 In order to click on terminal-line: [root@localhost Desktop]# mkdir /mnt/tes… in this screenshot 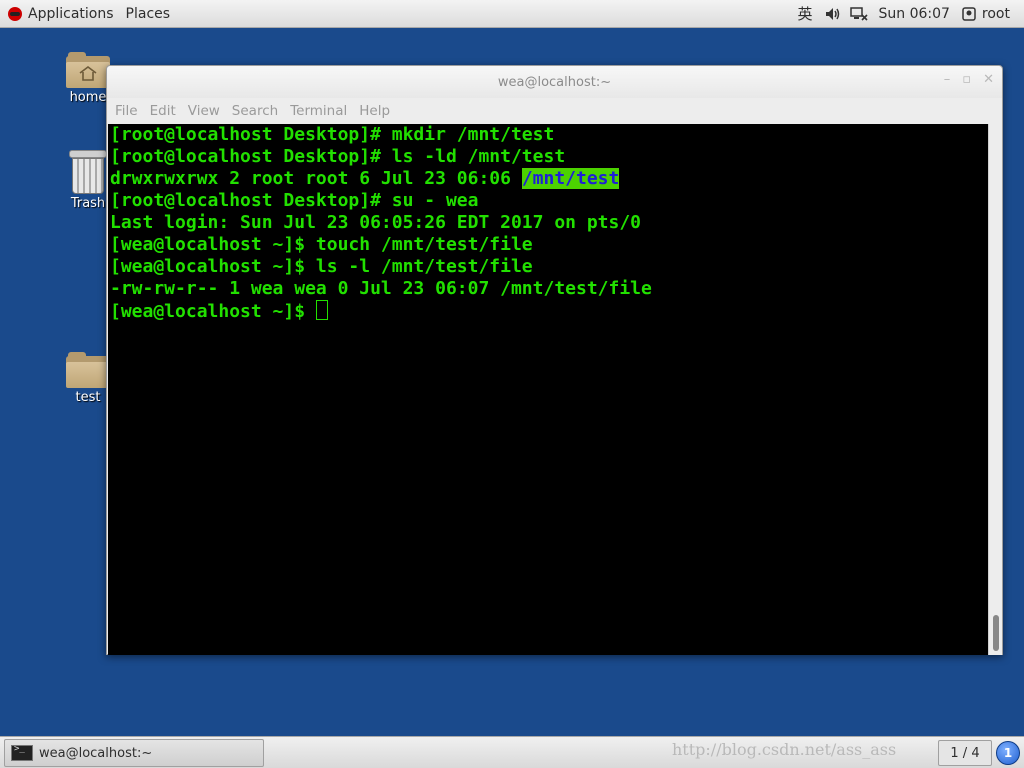, I will do `click(332, 134)`.